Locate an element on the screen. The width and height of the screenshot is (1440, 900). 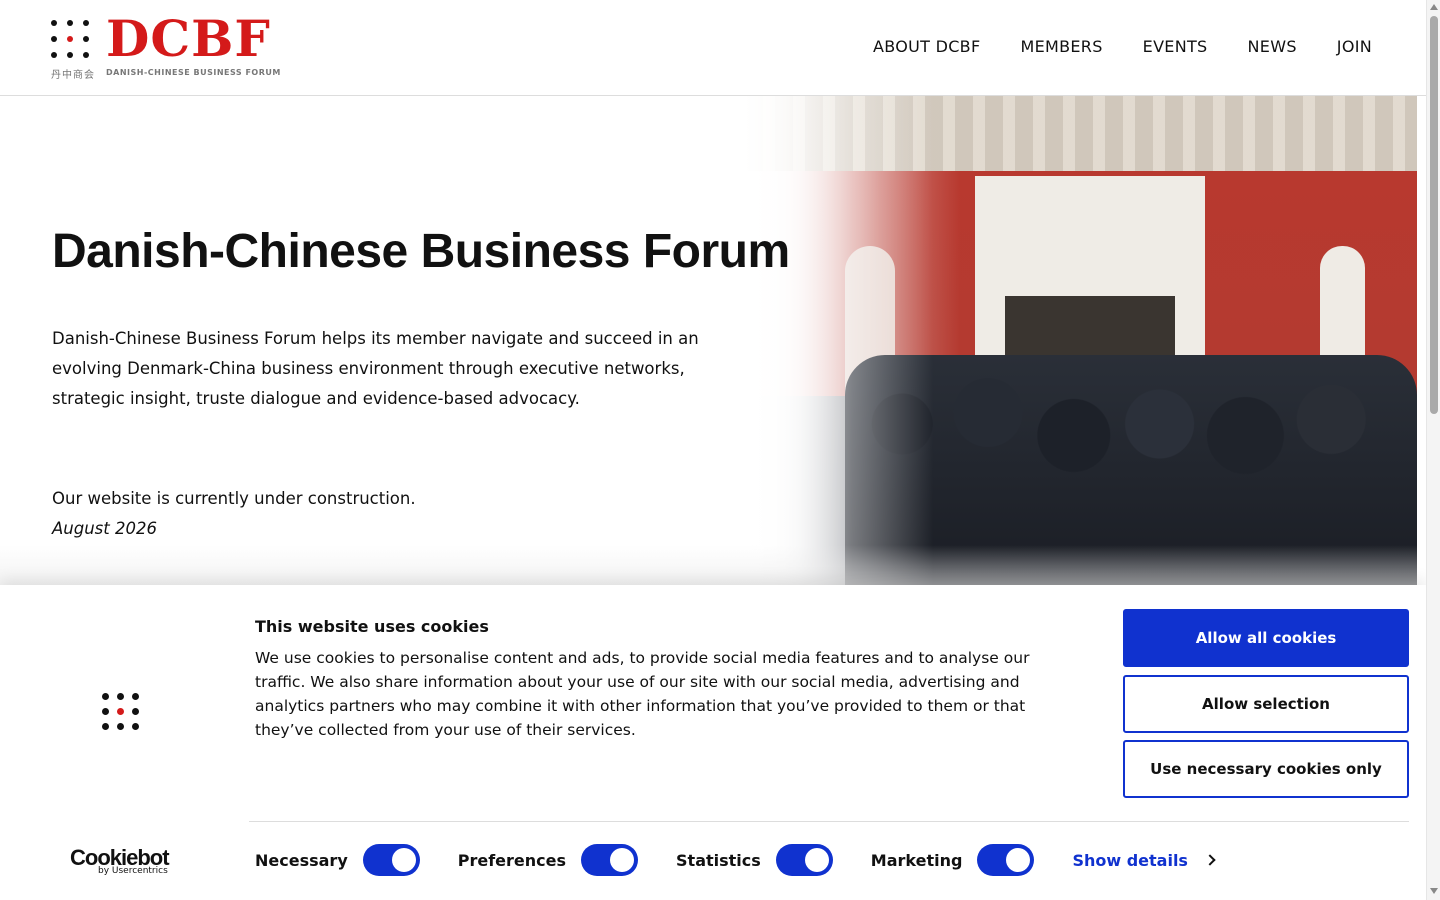
preferences-switch is located at coordinates (610, 860).